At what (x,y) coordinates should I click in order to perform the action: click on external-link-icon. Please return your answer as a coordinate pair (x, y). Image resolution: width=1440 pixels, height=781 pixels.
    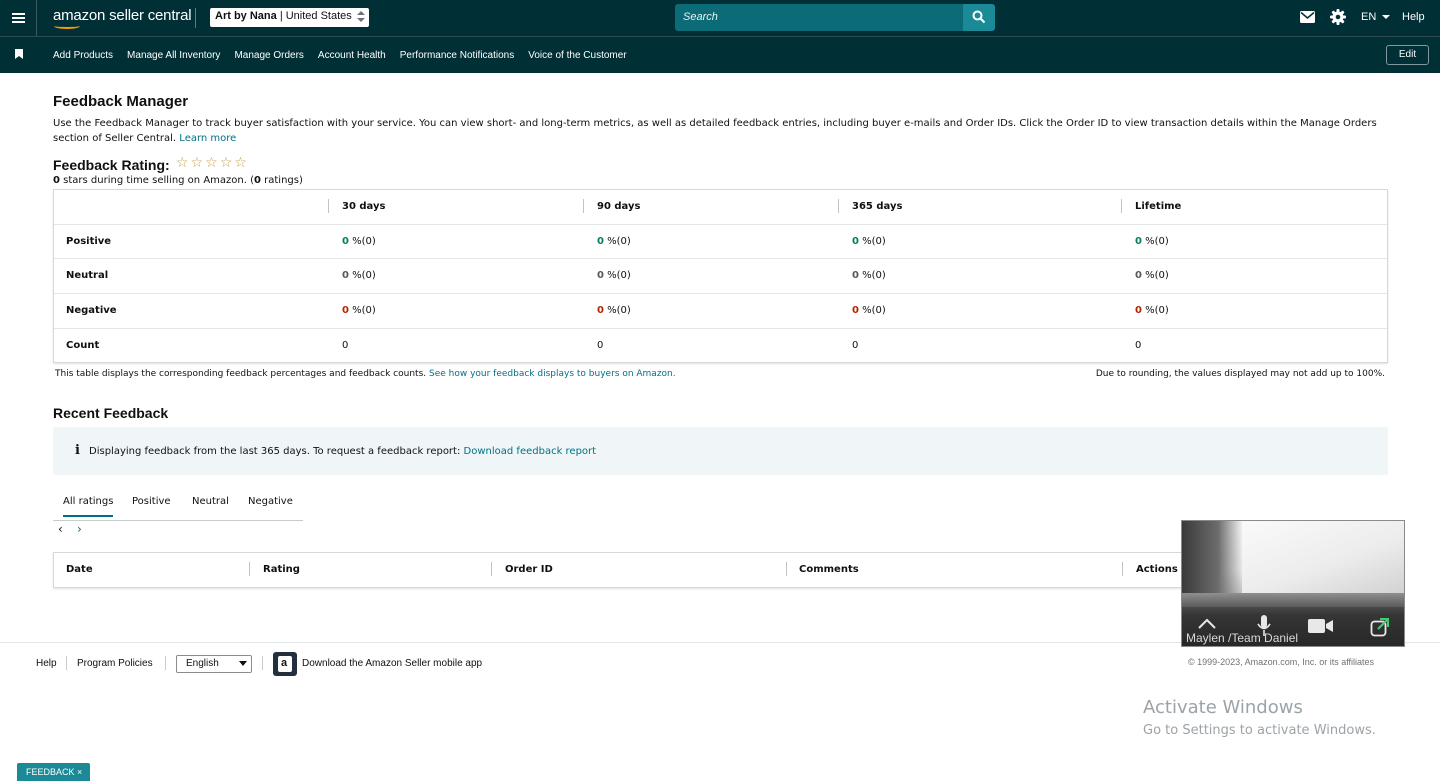
    Looking at the image, I should click on (1380, 627).